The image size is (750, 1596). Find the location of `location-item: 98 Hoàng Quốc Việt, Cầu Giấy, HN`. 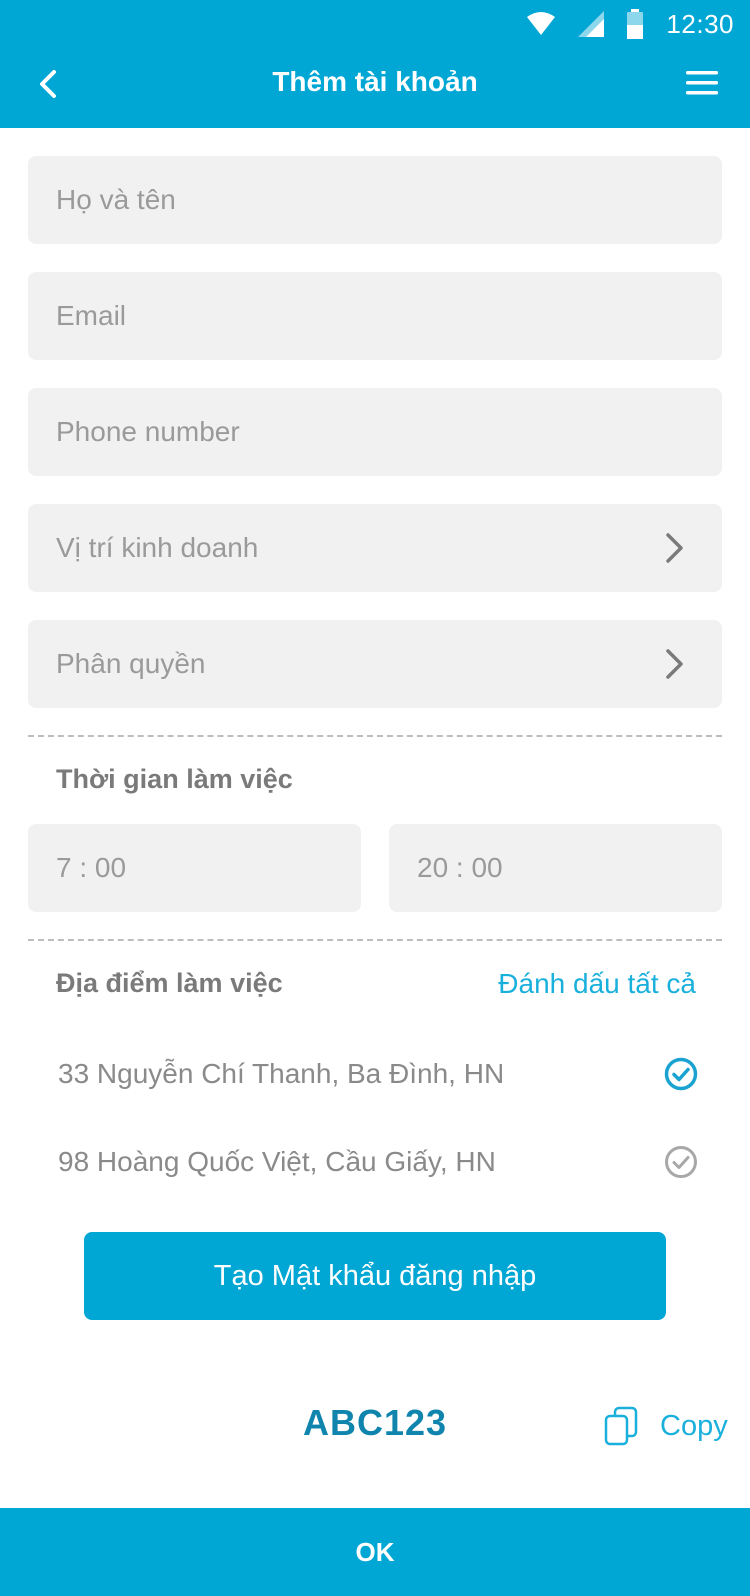

location-item: 98 Hoàng Quốc Việt, Cầu Giấy, HN is located at coordinates (378, 1162).